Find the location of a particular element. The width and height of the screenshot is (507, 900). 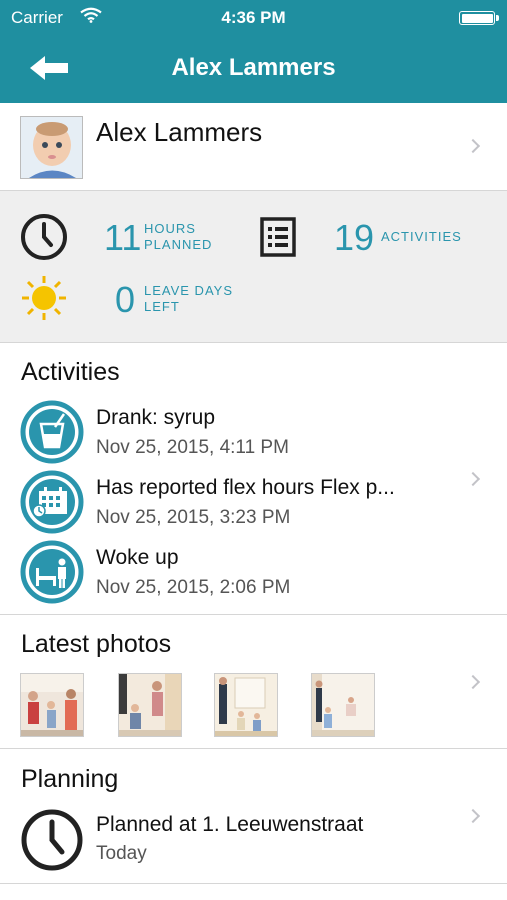

leave-days-value: 0 is located at coordinates (125, 299).